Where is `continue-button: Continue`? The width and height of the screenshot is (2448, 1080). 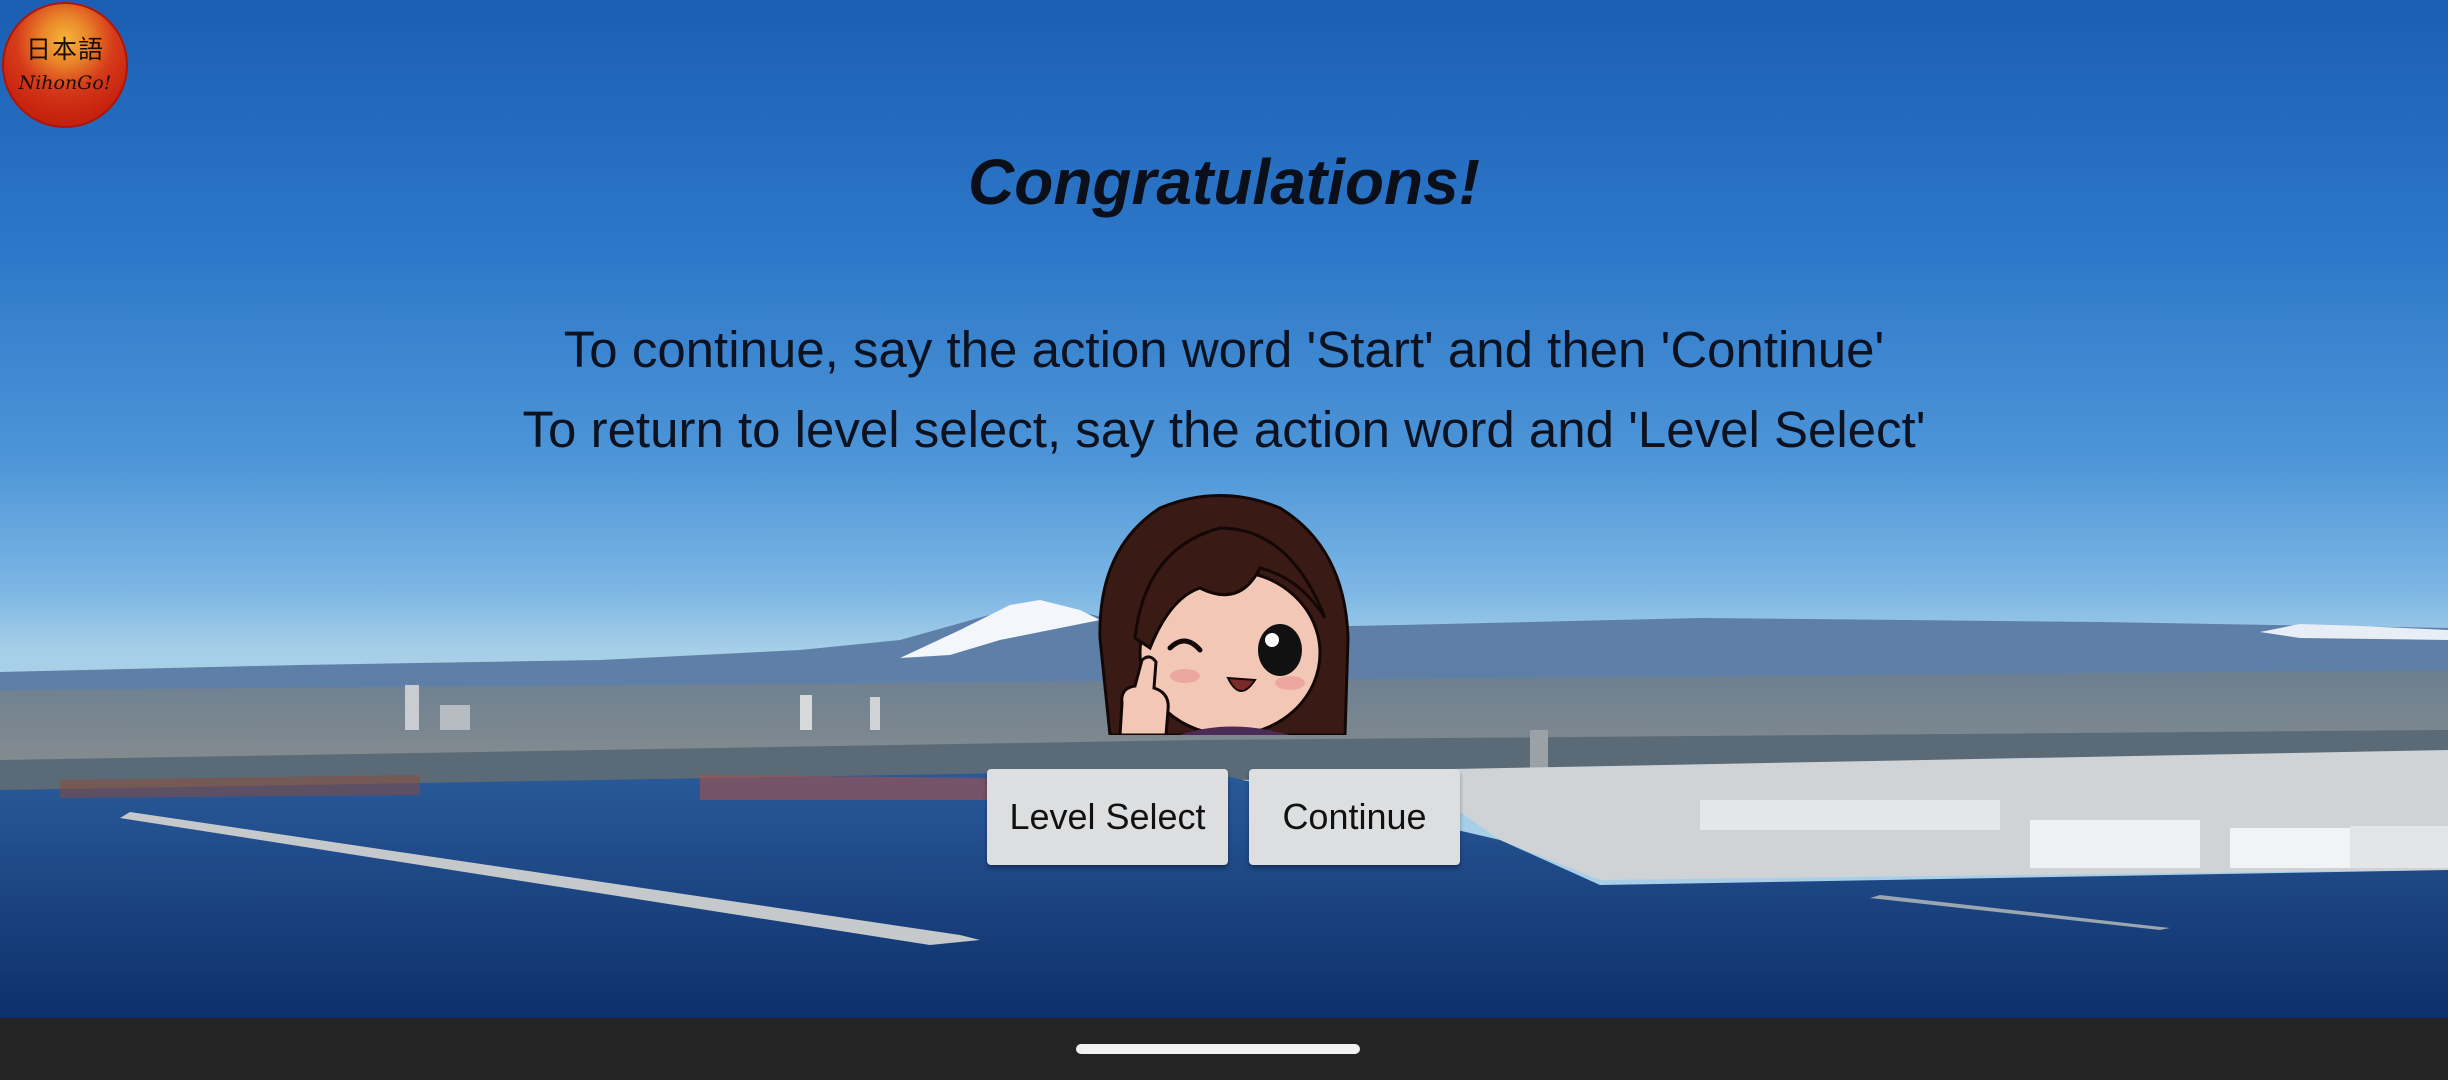 continue-button: Continue is located at coordinates (1354, 817).